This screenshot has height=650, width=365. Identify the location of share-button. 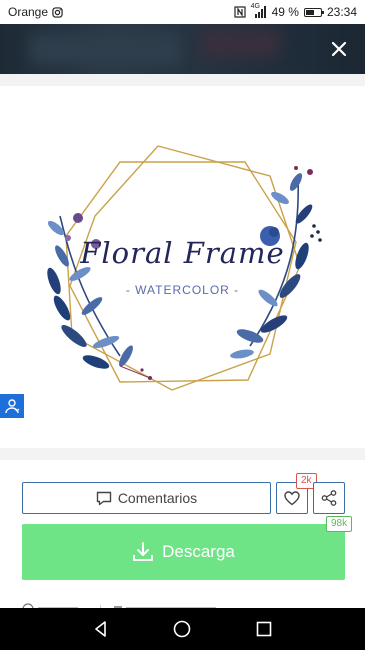
(329, 498).